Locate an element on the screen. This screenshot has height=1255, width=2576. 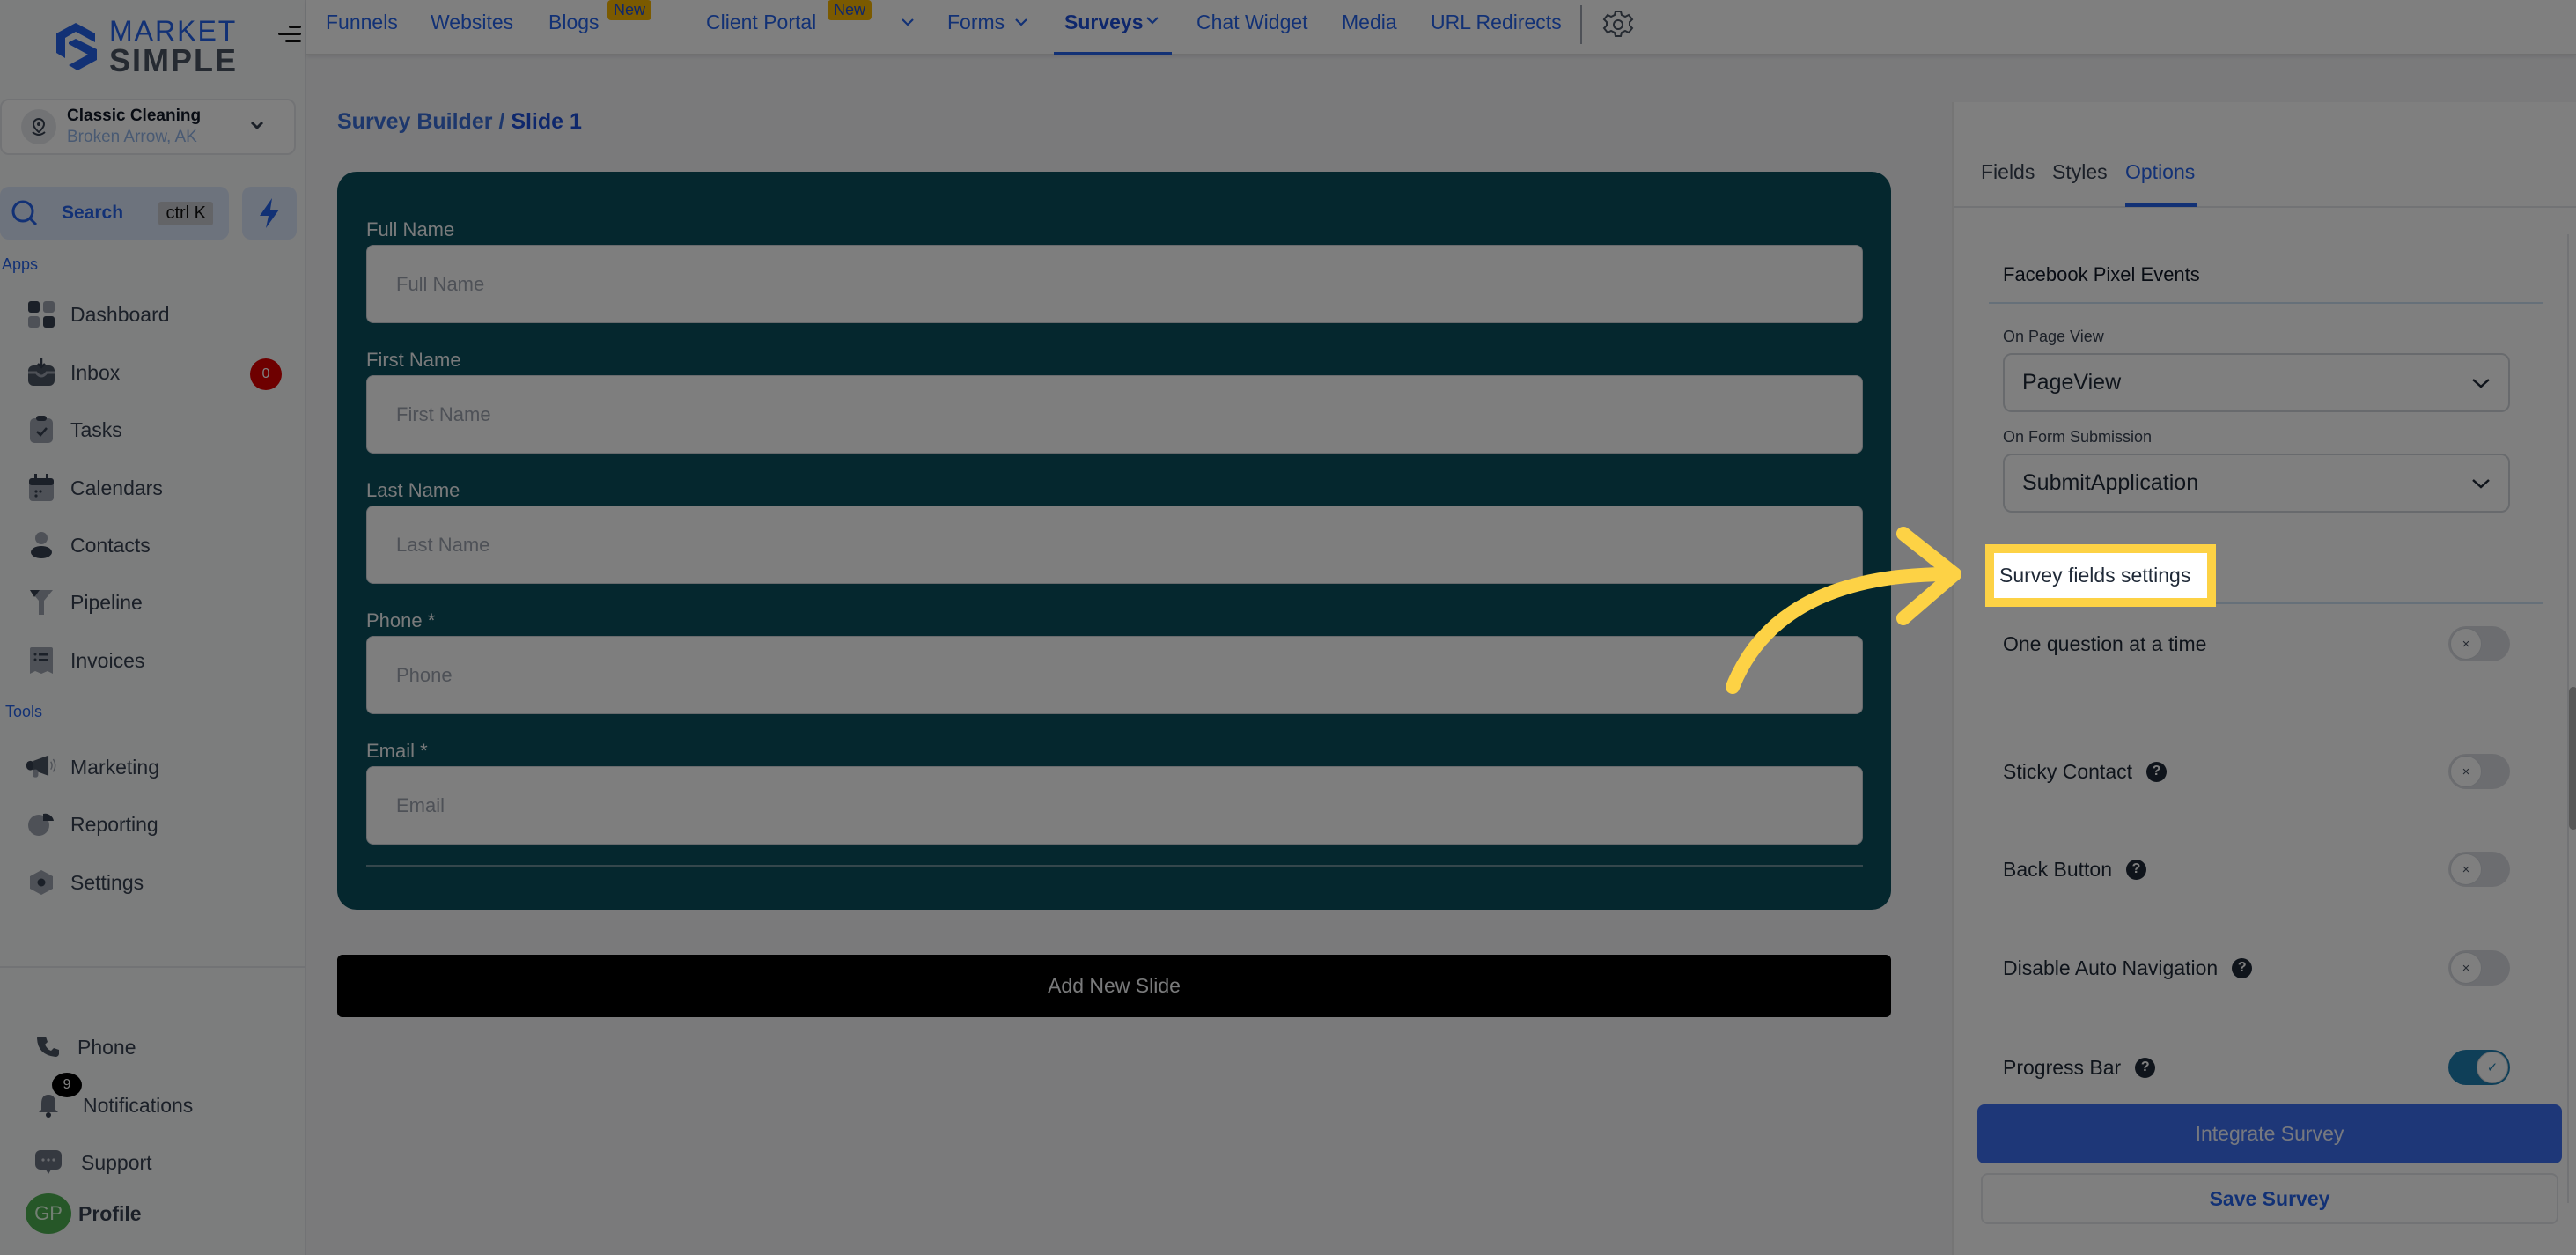
brand-logo: MARKET SIMPLE is located at coordinates (148, 47).